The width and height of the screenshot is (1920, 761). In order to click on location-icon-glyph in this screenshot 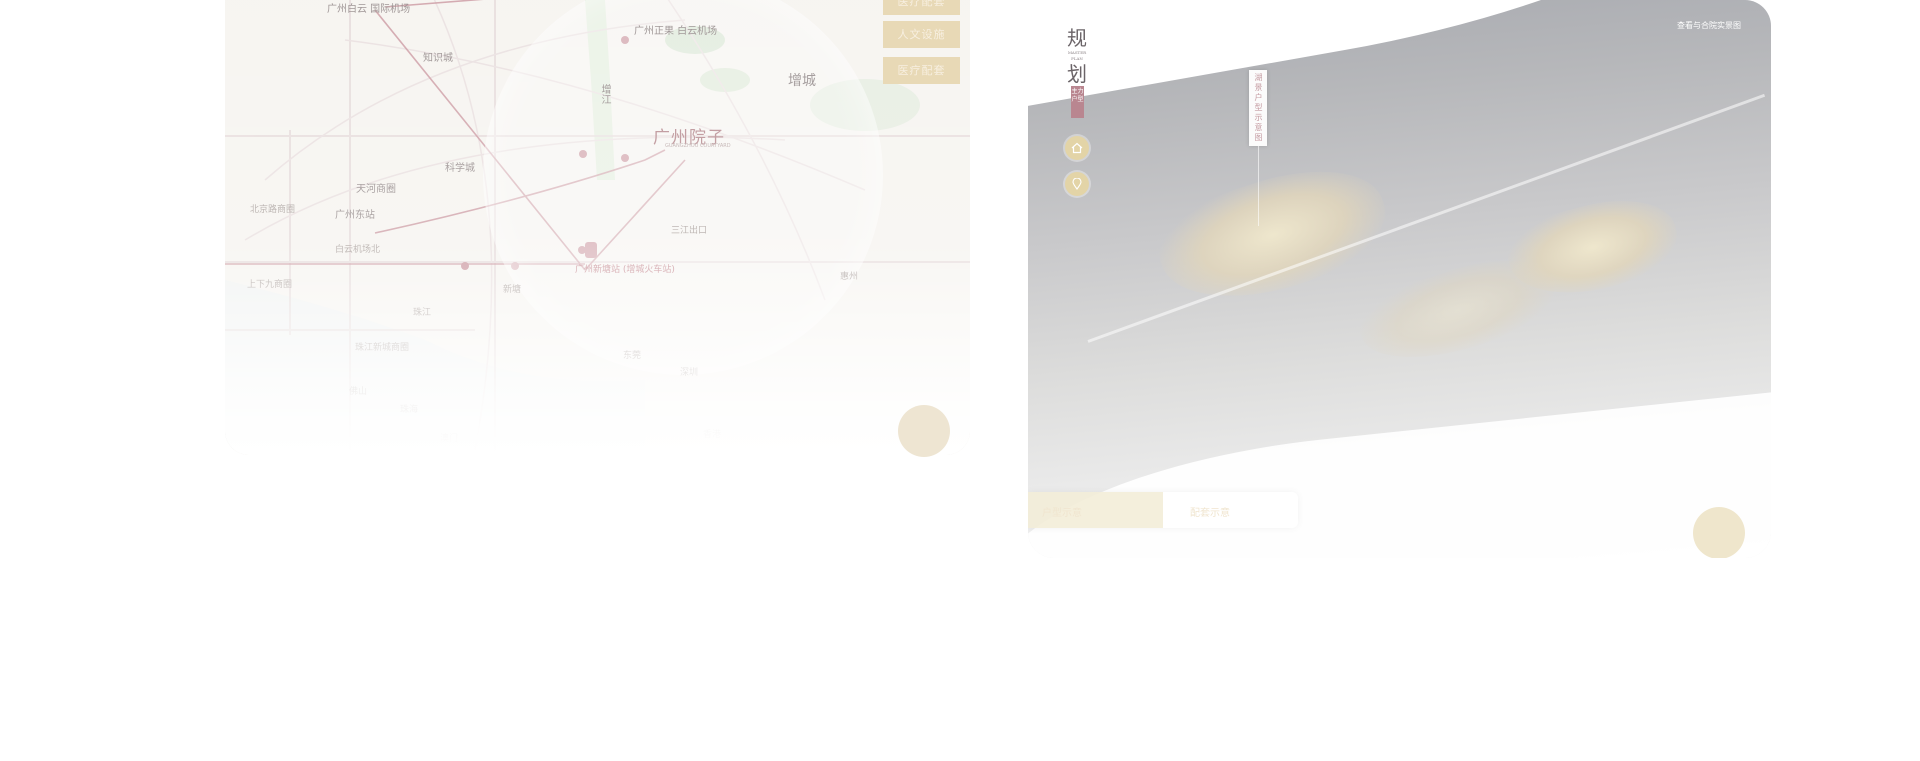, I will do `click(1077, 184)`.